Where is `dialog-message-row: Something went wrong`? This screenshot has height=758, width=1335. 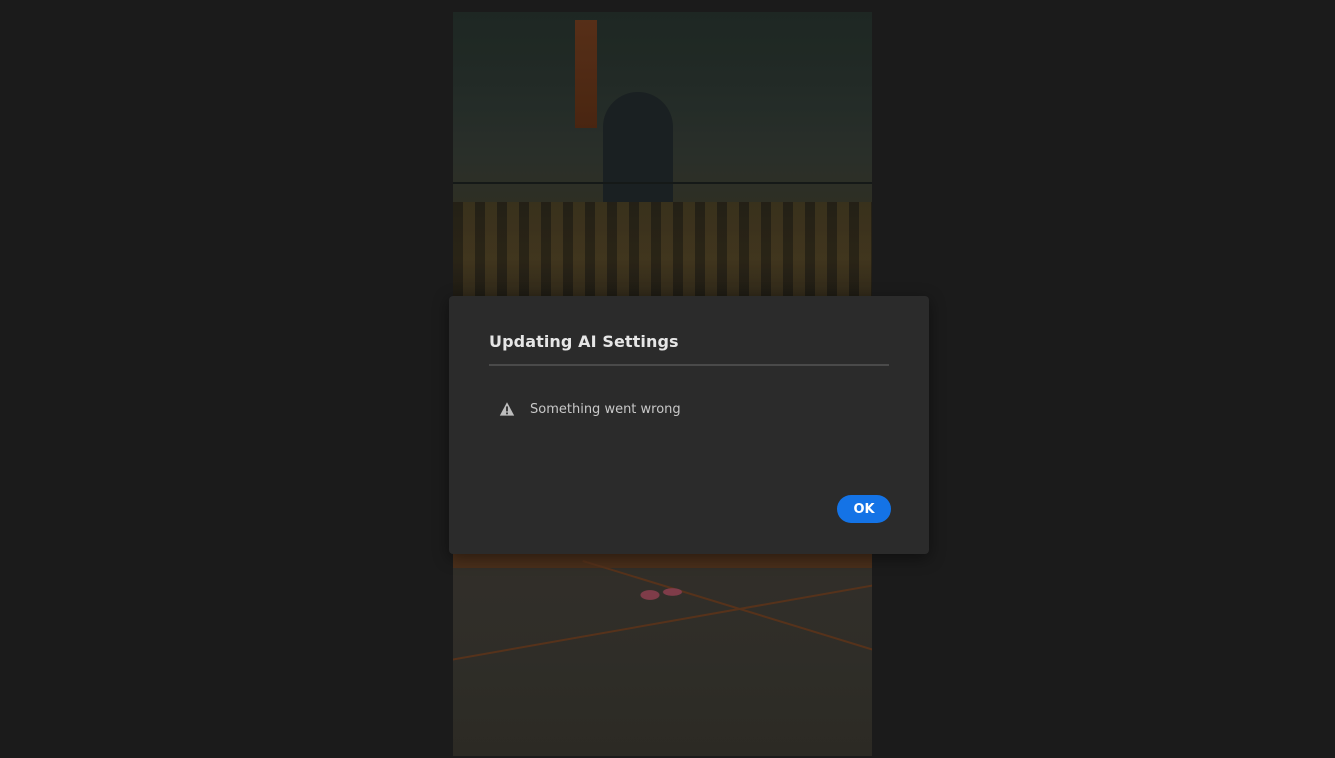 dialog-message-row: Something went wrong is located at coordinates (590, 409).